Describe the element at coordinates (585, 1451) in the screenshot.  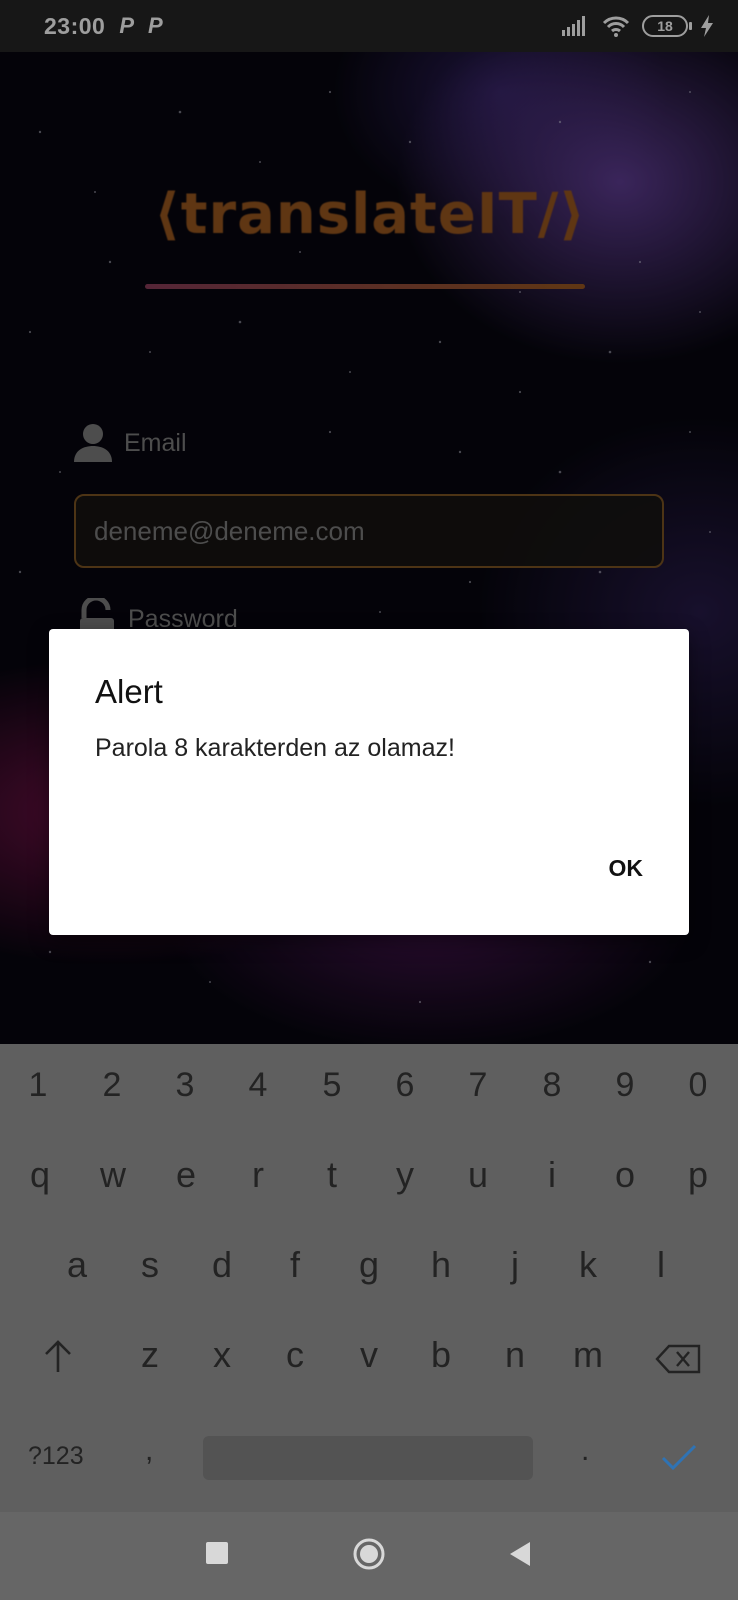
I see `period-key: .` at that location.